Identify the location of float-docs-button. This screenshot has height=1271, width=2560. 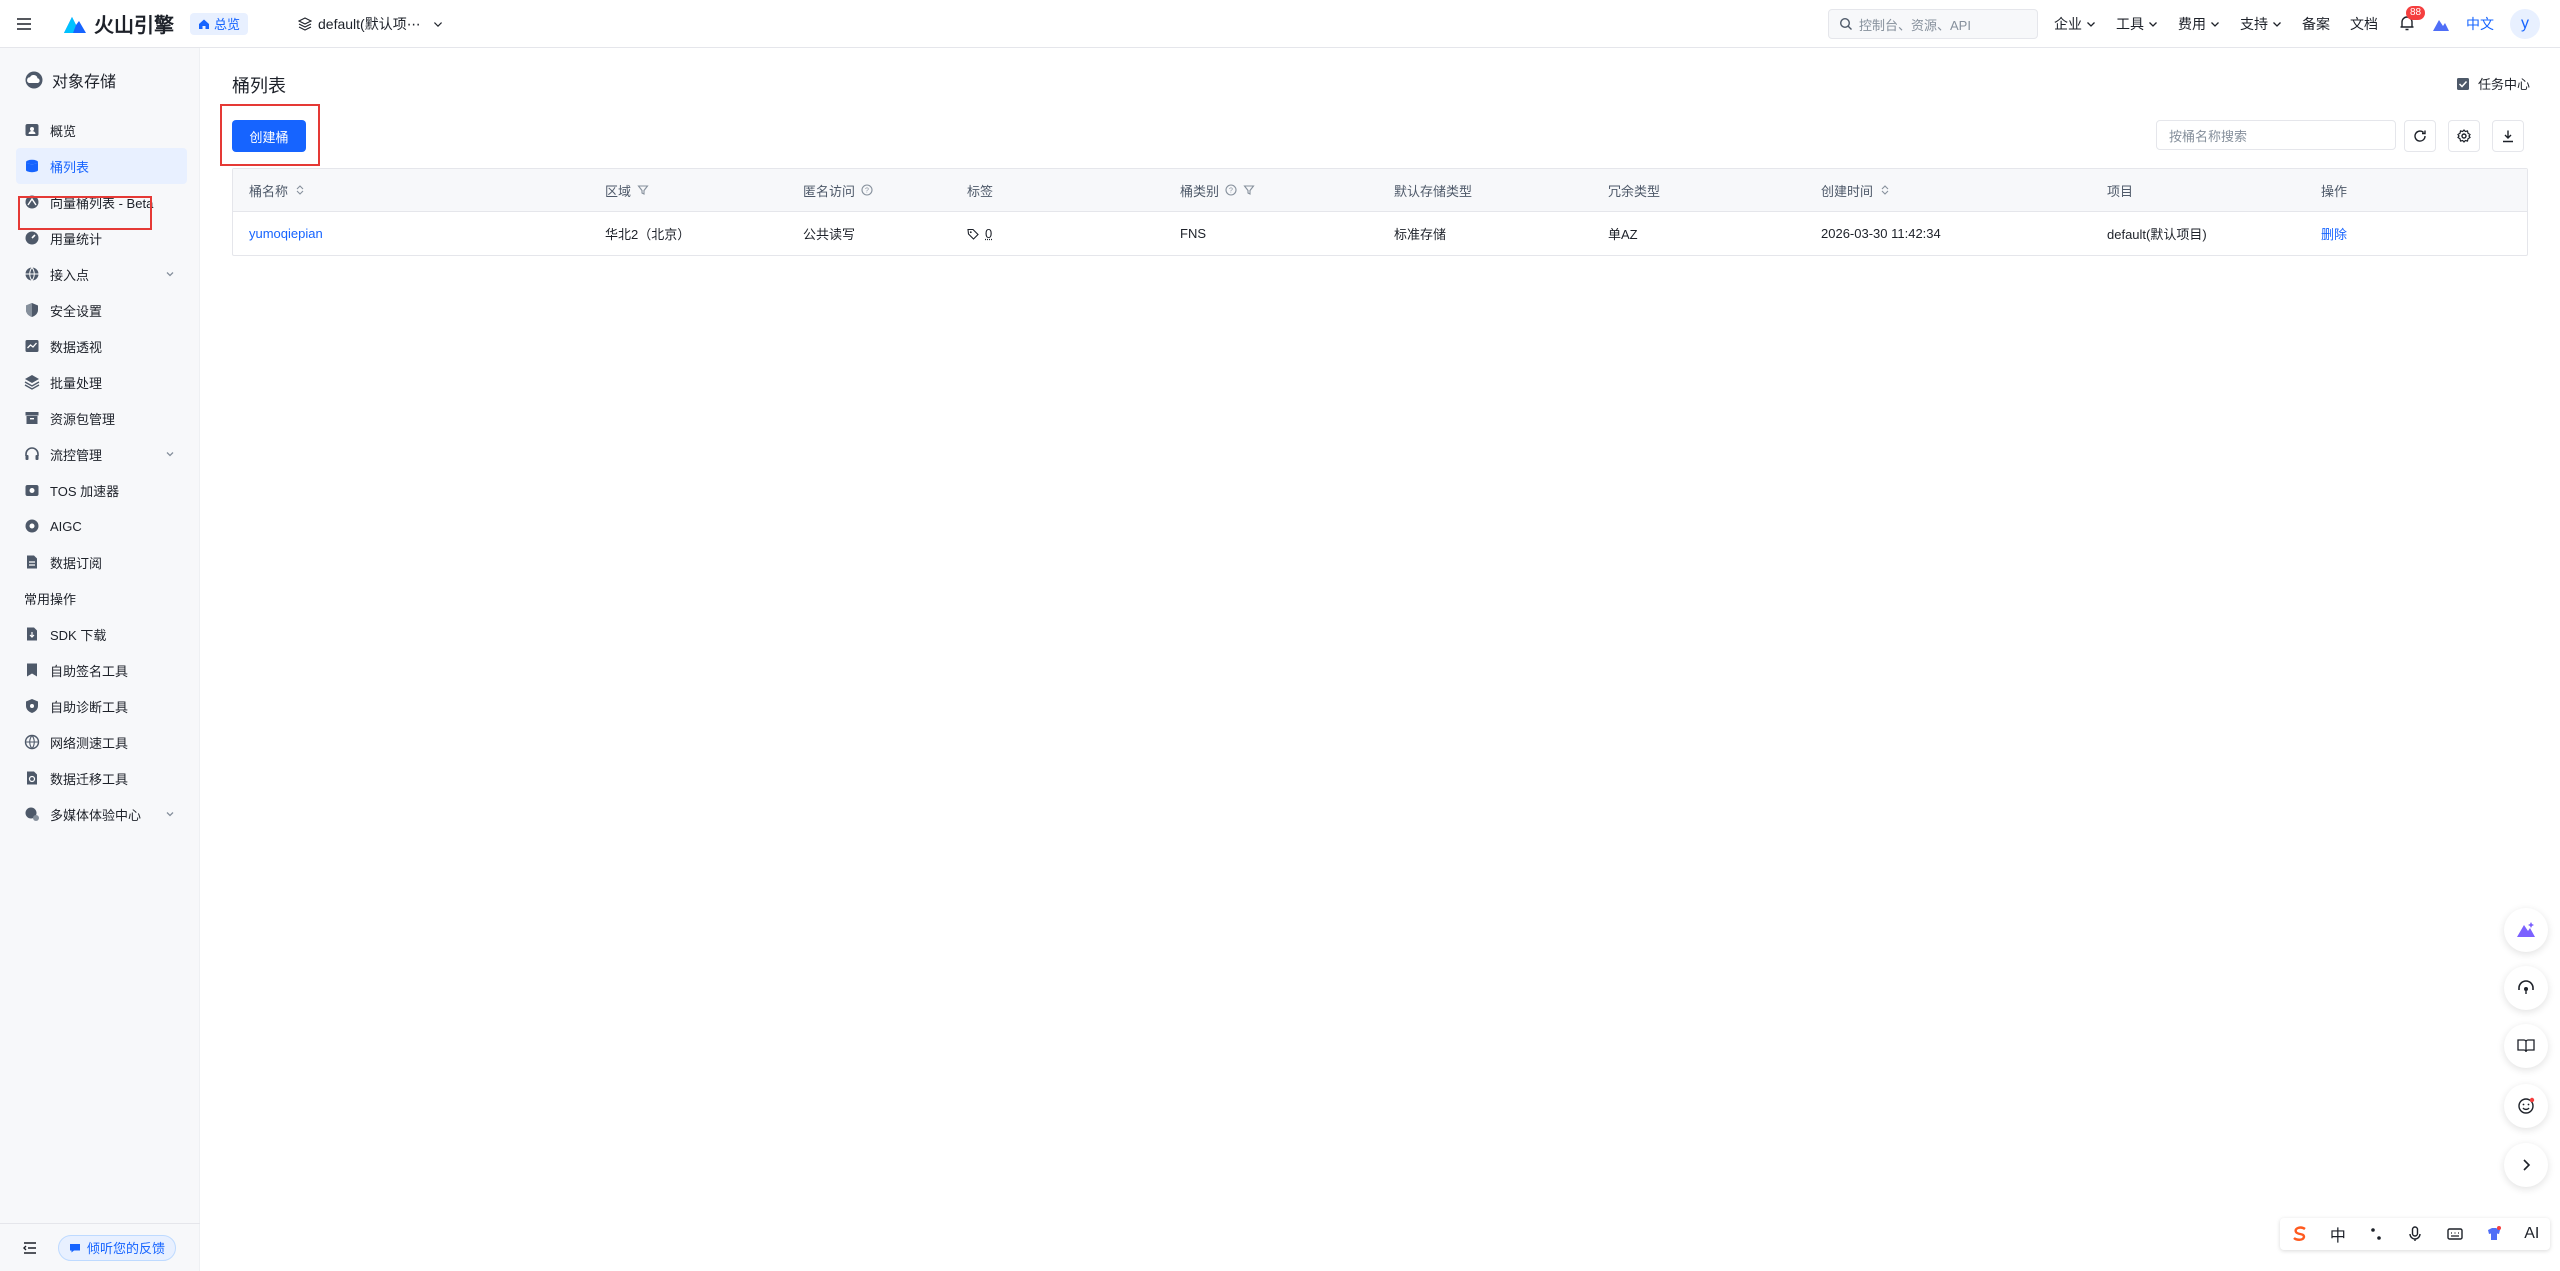
(2526, 1046).